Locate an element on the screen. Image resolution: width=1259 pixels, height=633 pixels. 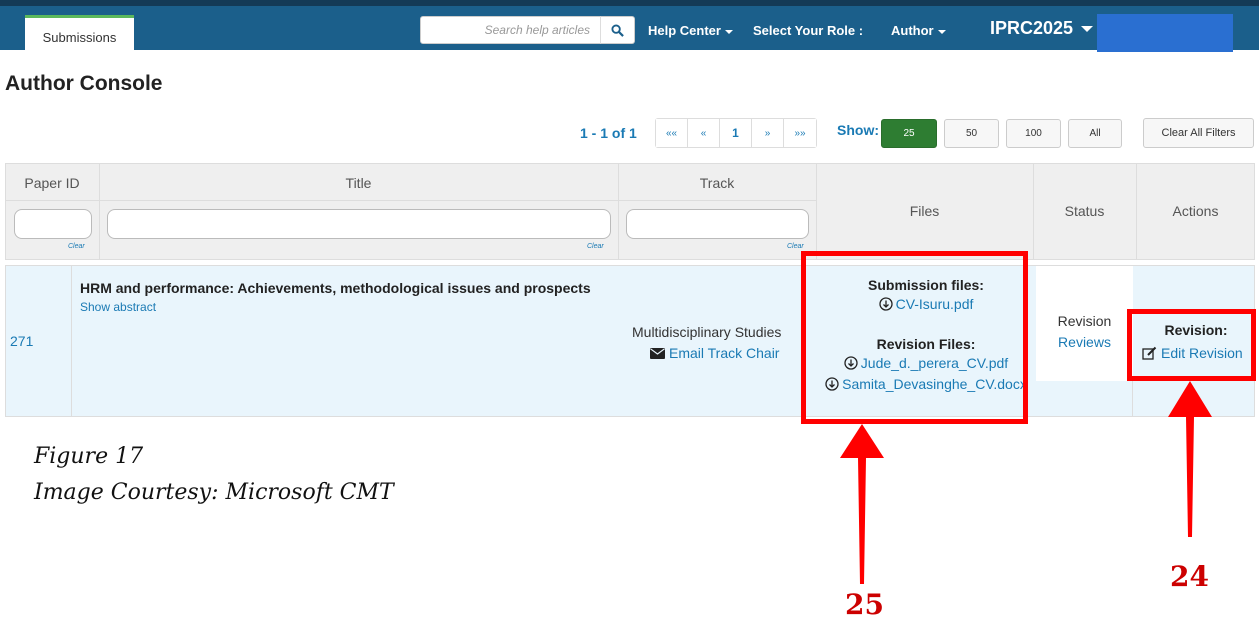
files-highlight-box is located at coordinates (914, 337).